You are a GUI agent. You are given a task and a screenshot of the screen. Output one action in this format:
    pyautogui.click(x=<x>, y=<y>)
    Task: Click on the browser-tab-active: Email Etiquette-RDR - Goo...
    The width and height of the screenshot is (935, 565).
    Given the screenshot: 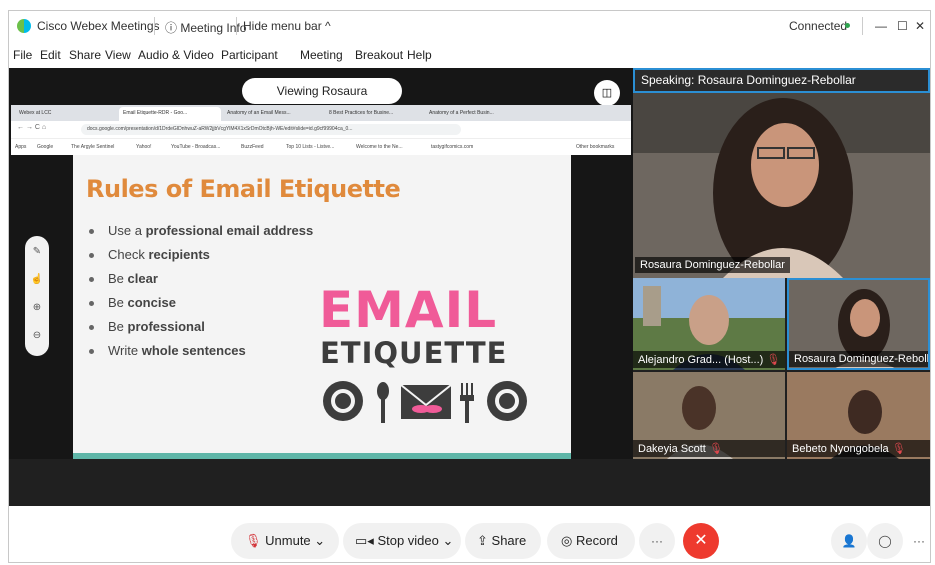 What is the action you would take?
    pyautogui.click(x=170, y=114)
    